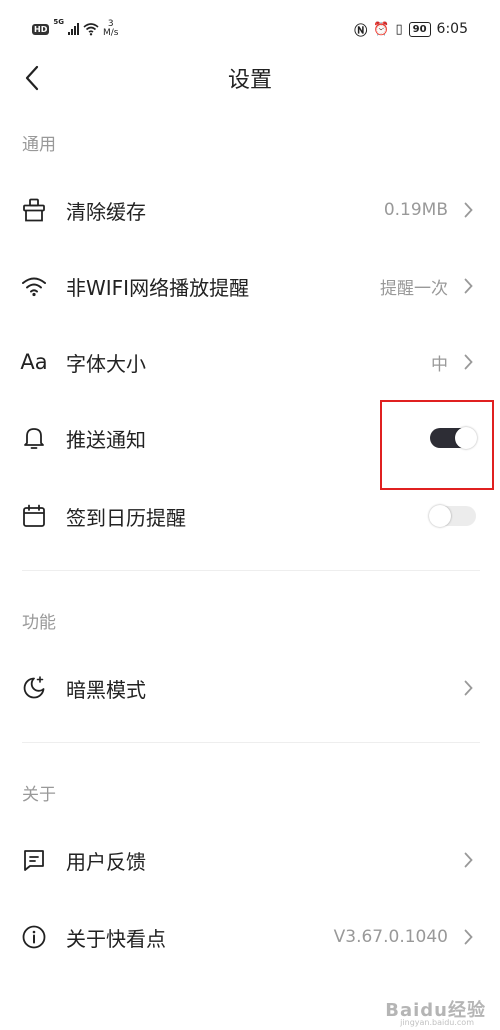 This screenshot has height=1030, width=500. Describe the element at coordinates (439, 364) in the screenshot. I see `font-size-value: 中` at that location.